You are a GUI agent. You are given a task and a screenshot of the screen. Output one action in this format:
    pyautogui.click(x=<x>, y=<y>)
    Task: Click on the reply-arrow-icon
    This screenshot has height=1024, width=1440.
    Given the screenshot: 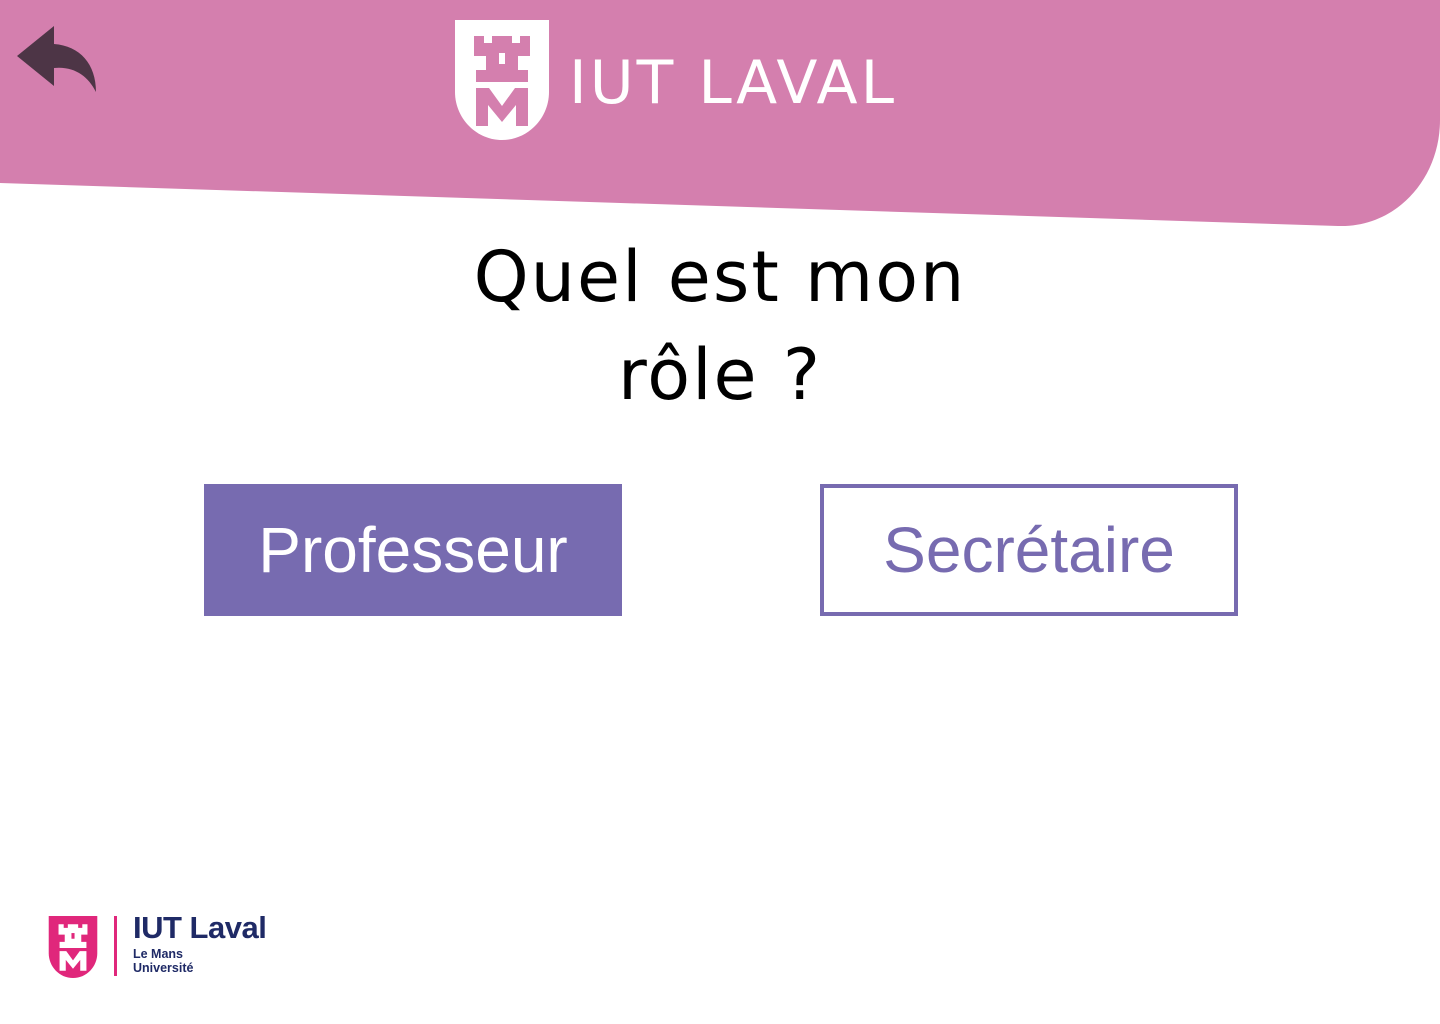 What is the action you would take?
    pyautogui.click(x=57, y=60)
    